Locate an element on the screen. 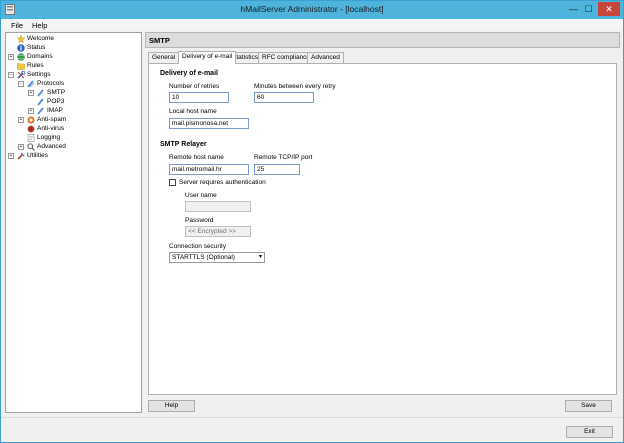 This screenshot has width=624, height=443. tree-item-label: SMTP is located at coordinates (56, 92).